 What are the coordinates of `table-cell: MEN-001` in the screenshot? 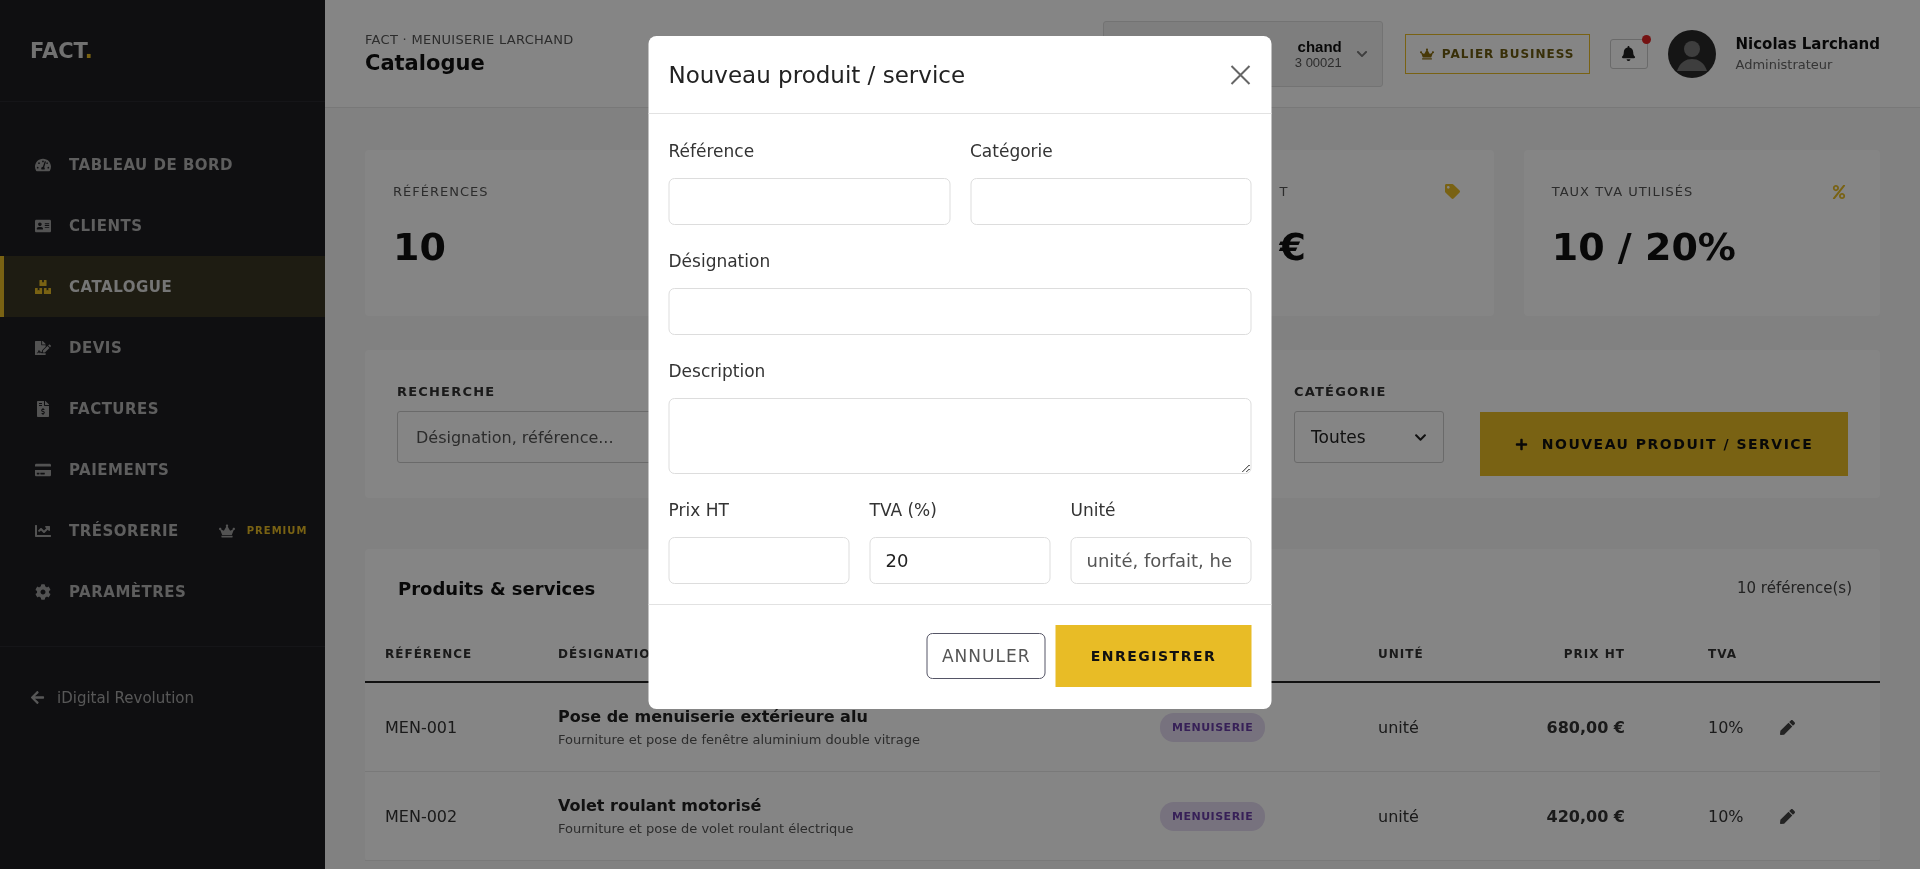 It's located at (421, 727).